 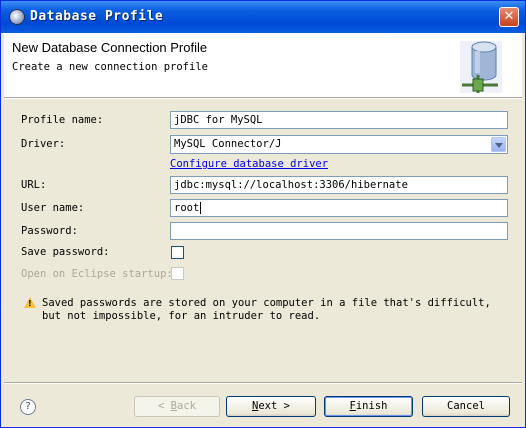 I want to click on back-button: < Back, so click(x=177, y=406).